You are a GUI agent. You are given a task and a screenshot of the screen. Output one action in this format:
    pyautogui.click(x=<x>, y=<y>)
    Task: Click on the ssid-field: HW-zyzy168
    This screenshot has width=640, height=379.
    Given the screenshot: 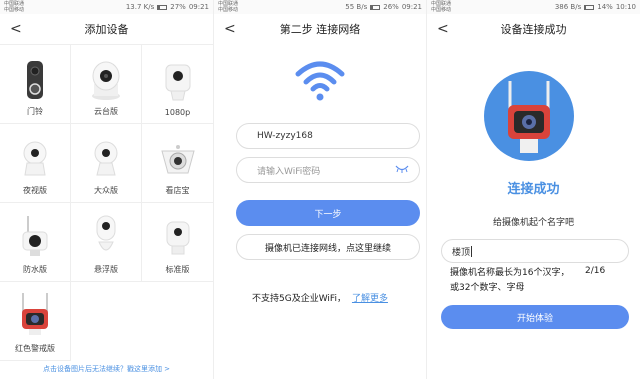 What is the action you would take?
    pyautogui.click(x=328, y=136)
    